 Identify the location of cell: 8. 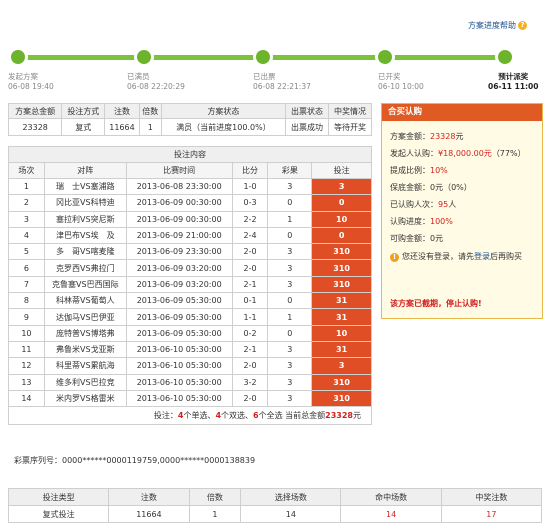
(26, 301).